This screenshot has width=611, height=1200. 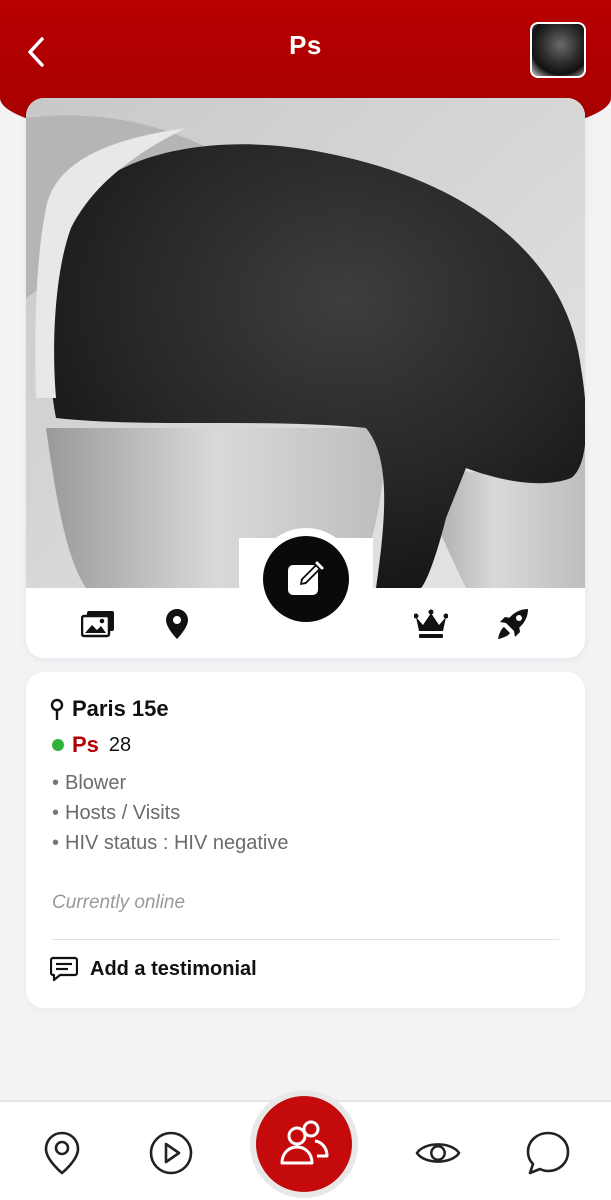 I want to click on testimonial-label: Add a testimonial, so click(x=173, y=968).